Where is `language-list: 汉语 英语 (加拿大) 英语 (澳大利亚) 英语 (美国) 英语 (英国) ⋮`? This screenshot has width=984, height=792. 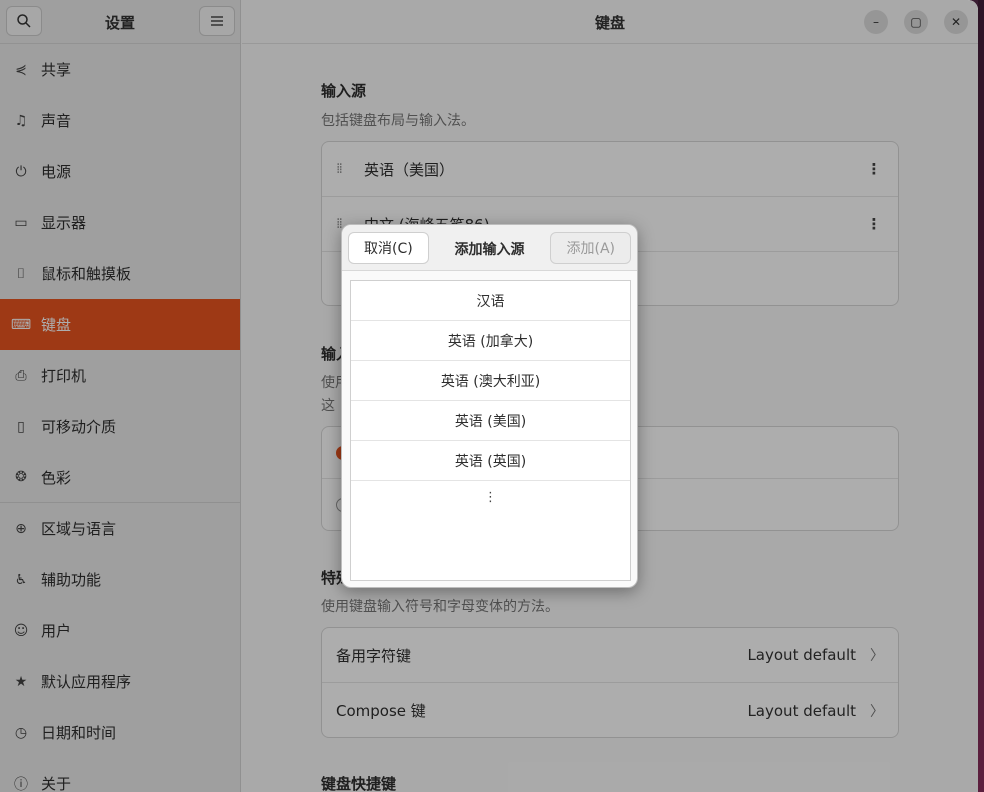
language-list: 汉语 英语 (加拿大) 英语 (澳大利亚) 英语 (美国) 英语 (英国) ⋮ is located at coordinates (490, 430).